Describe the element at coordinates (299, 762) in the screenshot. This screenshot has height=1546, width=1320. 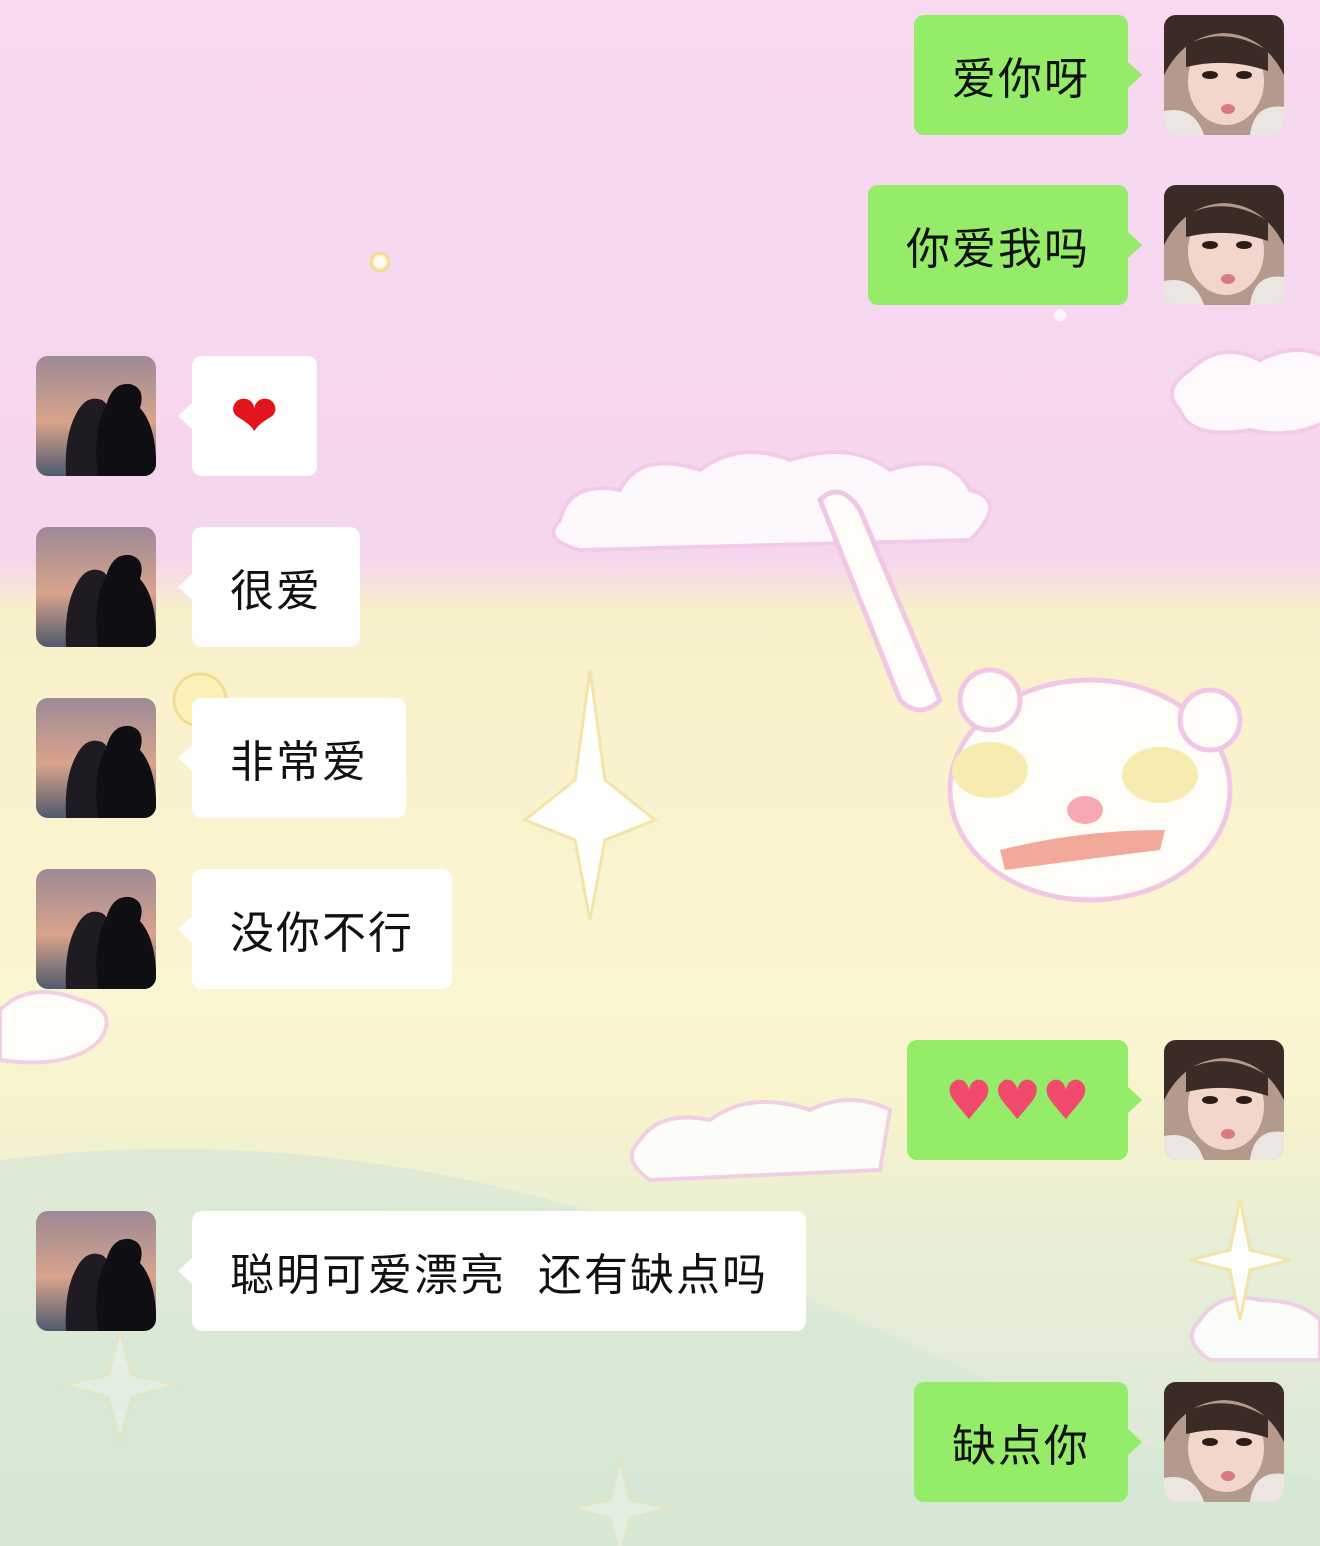
I see `message-text: 非常爱` at that location.